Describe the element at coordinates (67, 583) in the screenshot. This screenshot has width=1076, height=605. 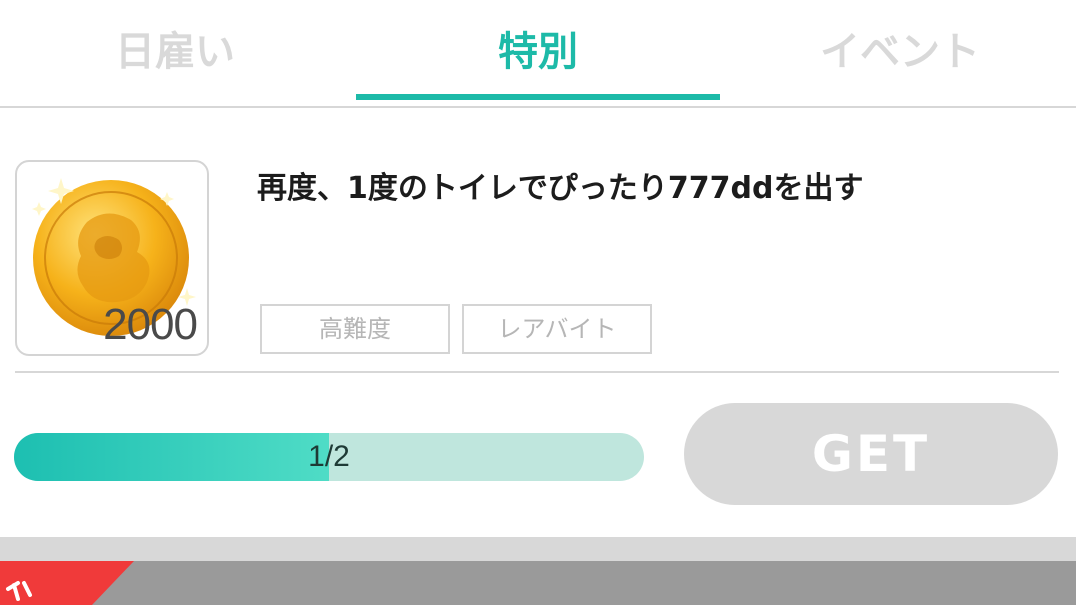
I see `corner-ribbon` at that location.